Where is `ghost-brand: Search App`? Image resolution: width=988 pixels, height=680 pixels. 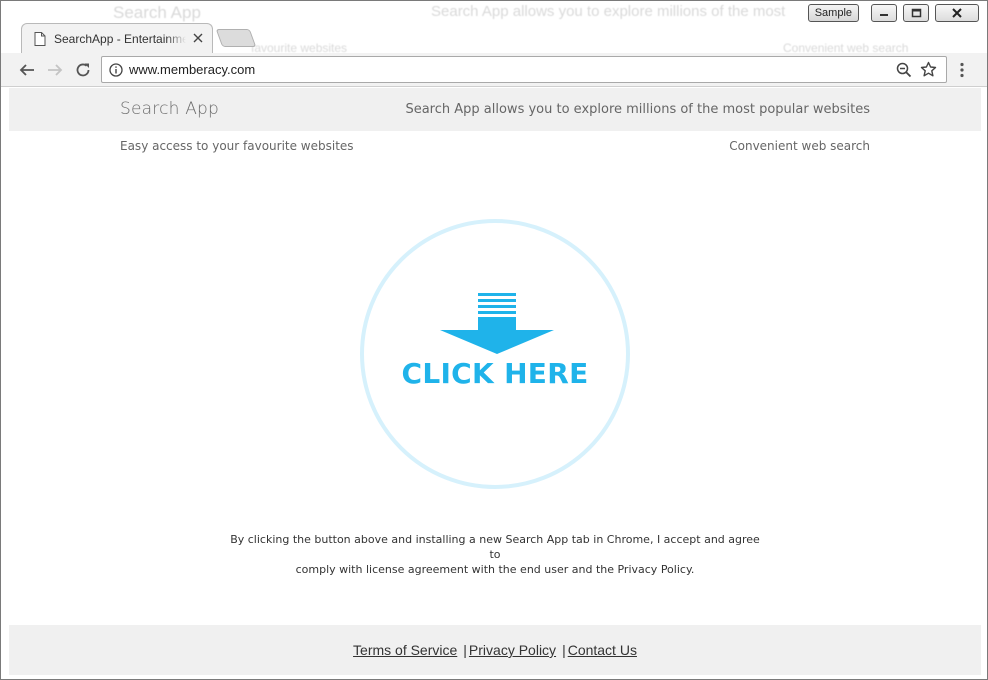
ghost-brand: Search App is located at coordinates (157, 12).